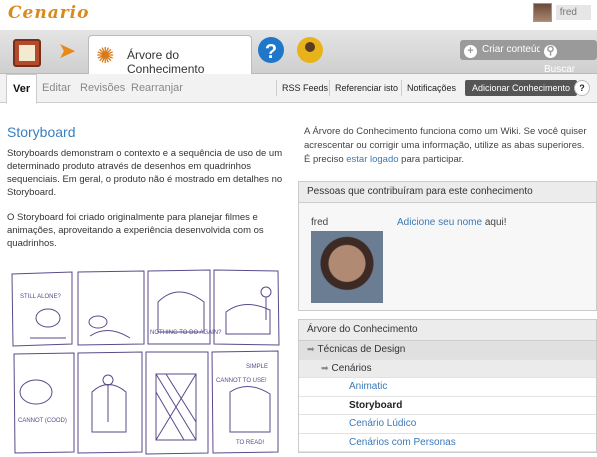  I want to click on tree-item-scenarios-label: Cenários, so click(351, 368).